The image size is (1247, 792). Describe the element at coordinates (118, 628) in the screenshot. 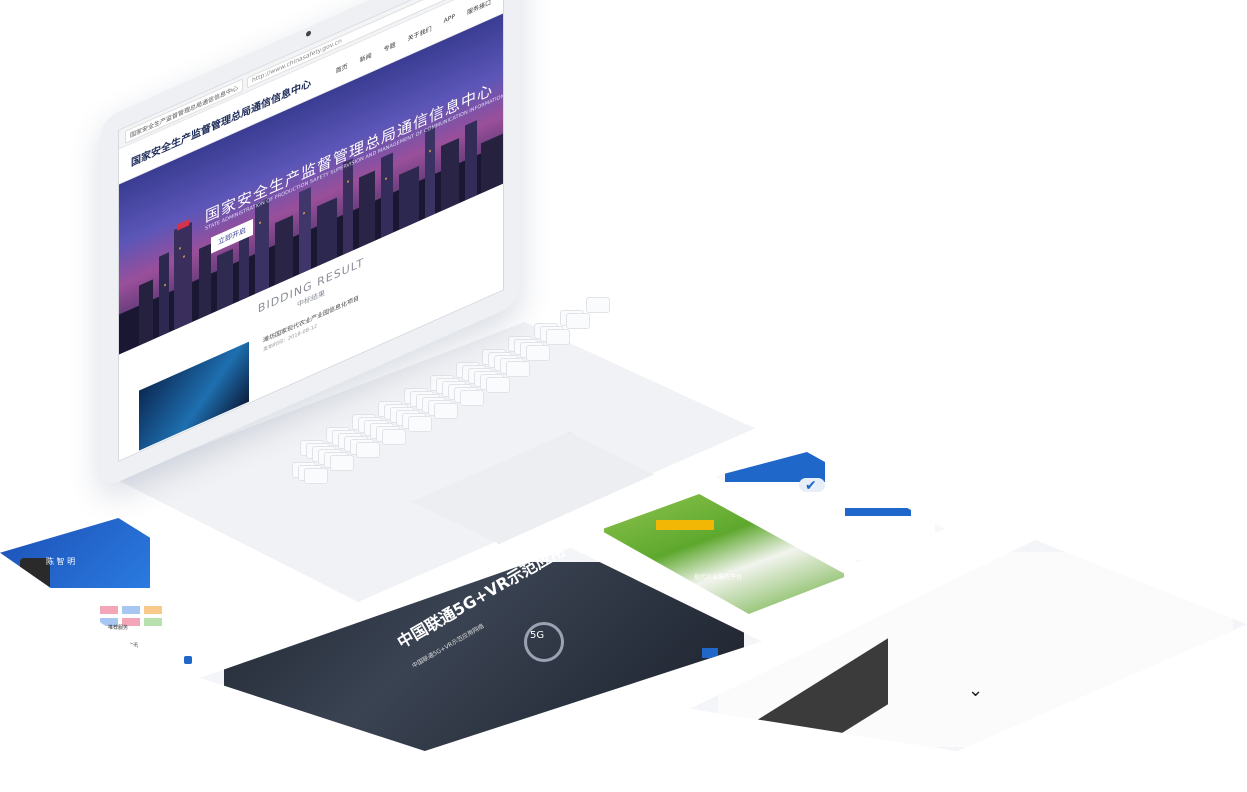

I see `section-label-services: 推荐服务` at that location.